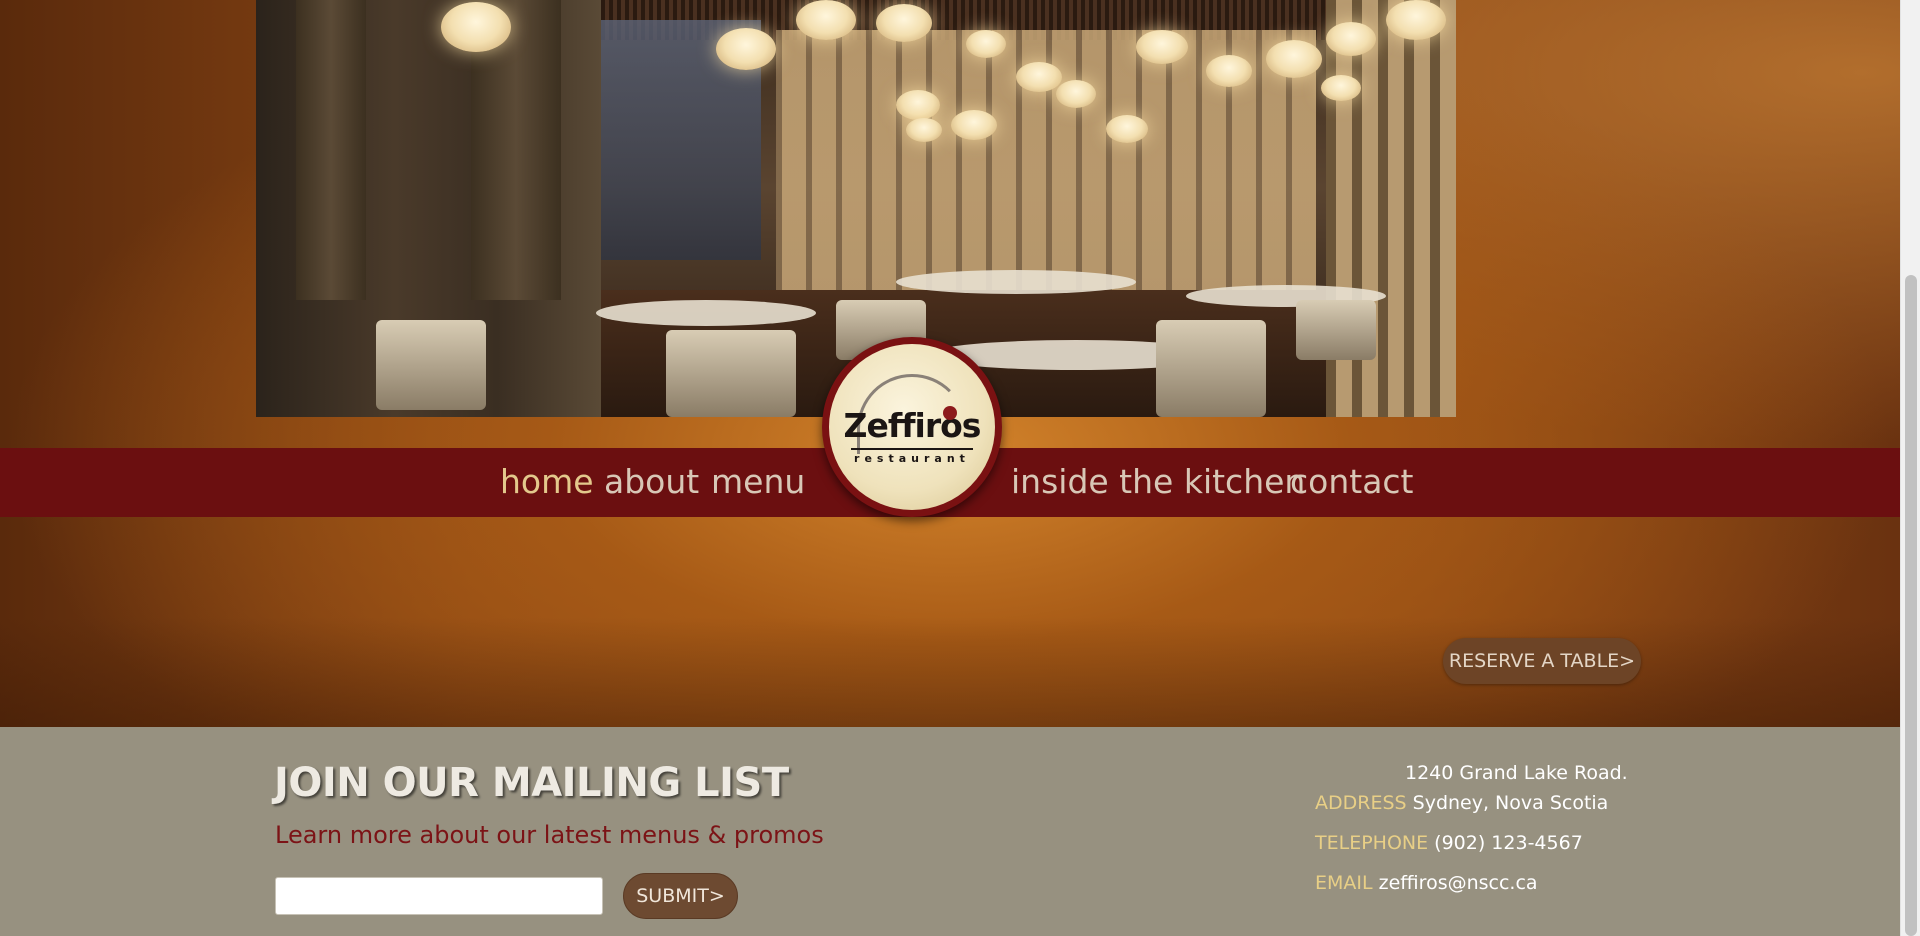 The height and width of the screenshot is (936, 1920). What do you see at coordinates (1372, 843) in the screenshot?
I see `telephone-label: TELEPHONE` at bounding box center [1372, 843].